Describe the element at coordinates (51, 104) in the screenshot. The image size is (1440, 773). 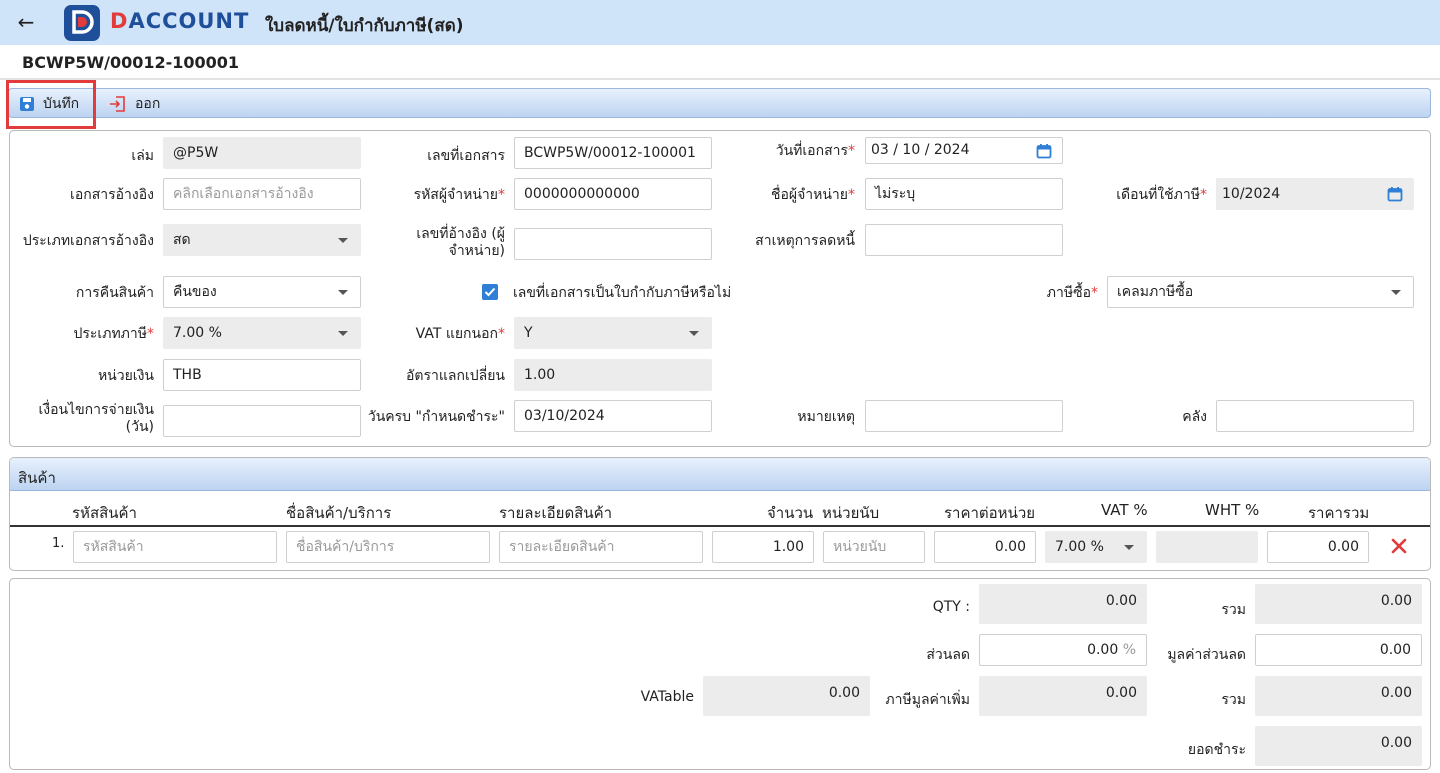
I see `save-highlight-frame` at that location.